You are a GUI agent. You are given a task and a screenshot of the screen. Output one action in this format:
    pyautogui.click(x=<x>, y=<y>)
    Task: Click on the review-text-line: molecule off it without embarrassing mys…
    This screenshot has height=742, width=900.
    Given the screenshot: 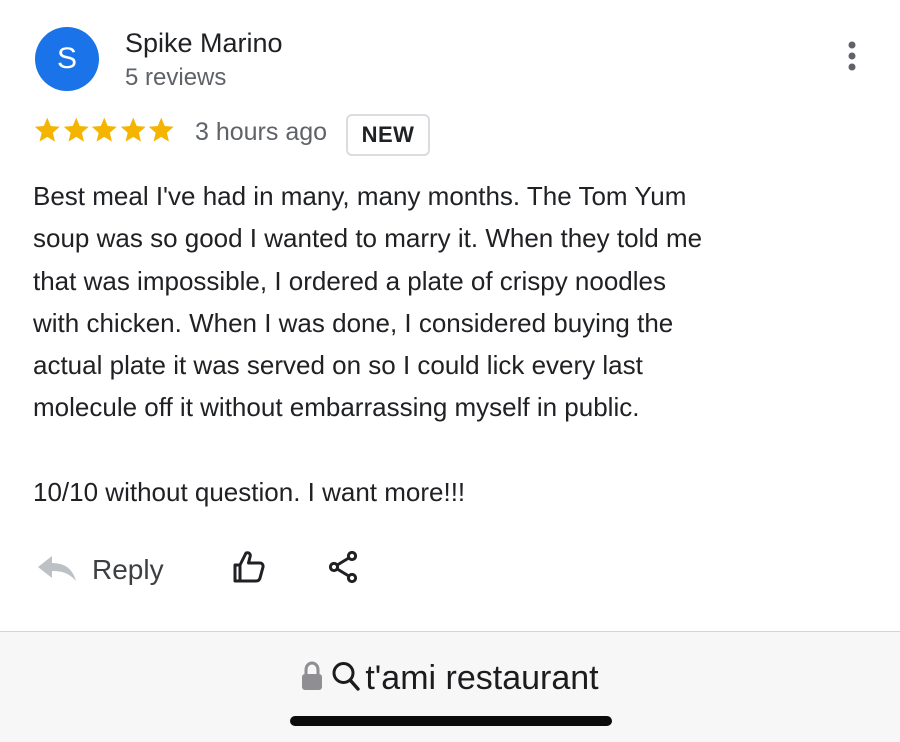 What is the action you would take?
    pyautogui.click(x=336, y=407)
    